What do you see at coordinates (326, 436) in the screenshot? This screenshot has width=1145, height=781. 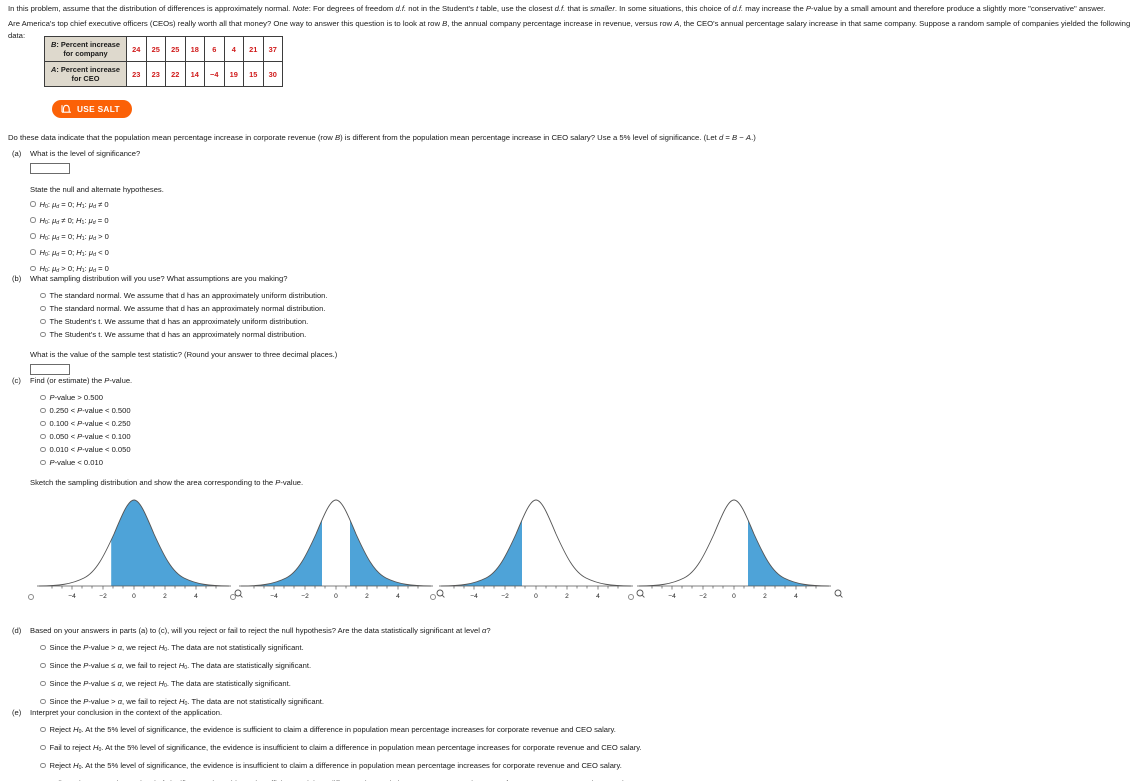 I see `pvalue-option-4: 0.050 < P-value < 0.100` at bounding box center [326, 436].